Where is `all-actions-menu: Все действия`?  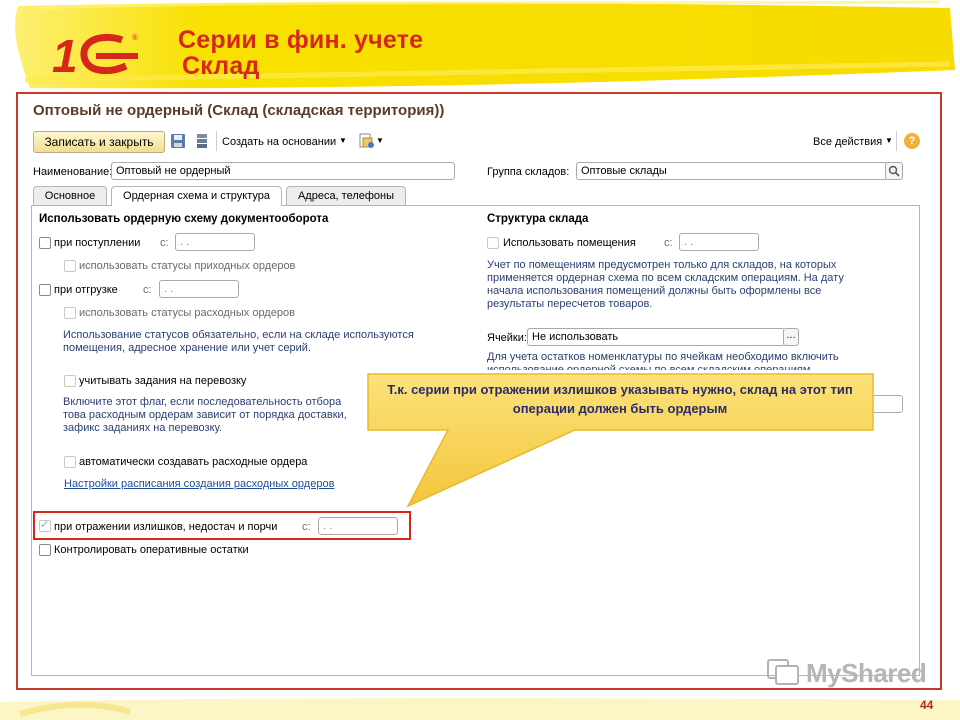 all-actions-menu: Все действия is located at coordinates (847, 142).